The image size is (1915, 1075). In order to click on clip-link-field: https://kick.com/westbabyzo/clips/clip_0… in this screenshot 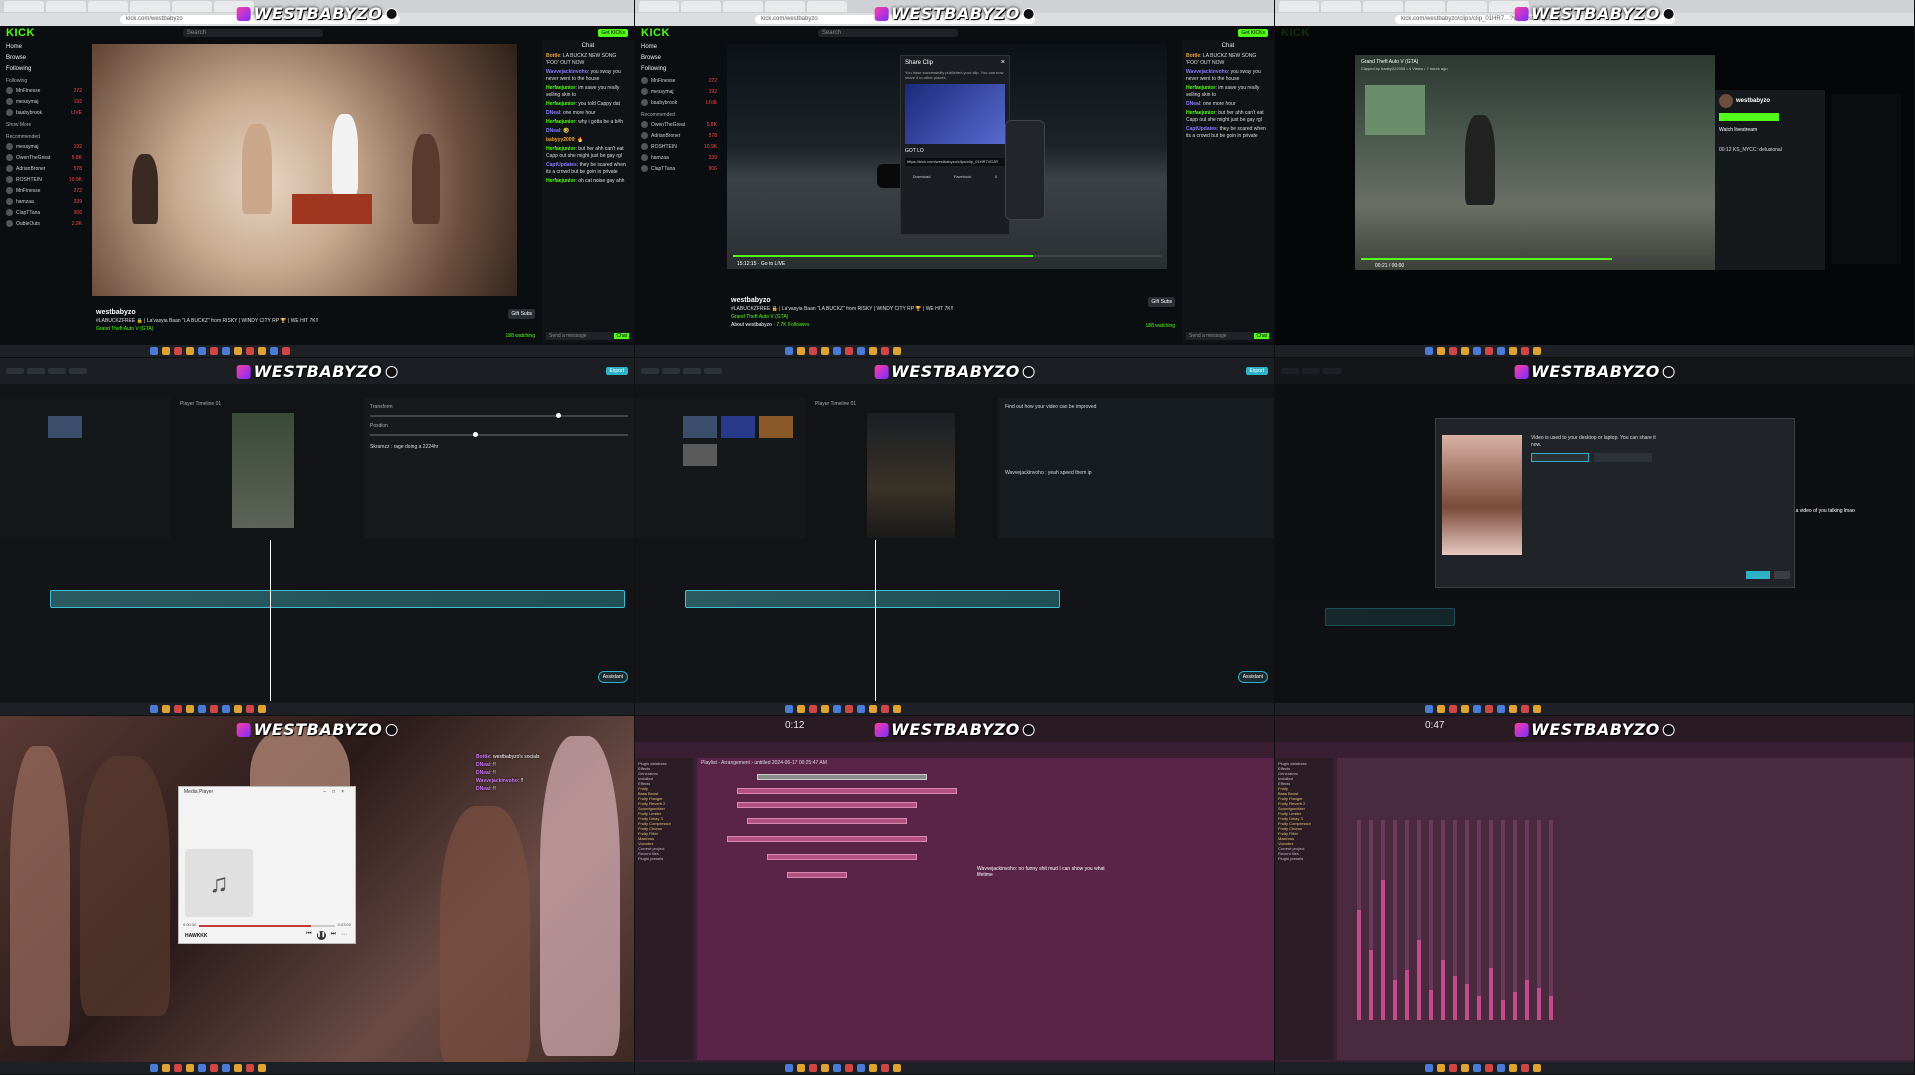, I will do `click(955, 162)`.